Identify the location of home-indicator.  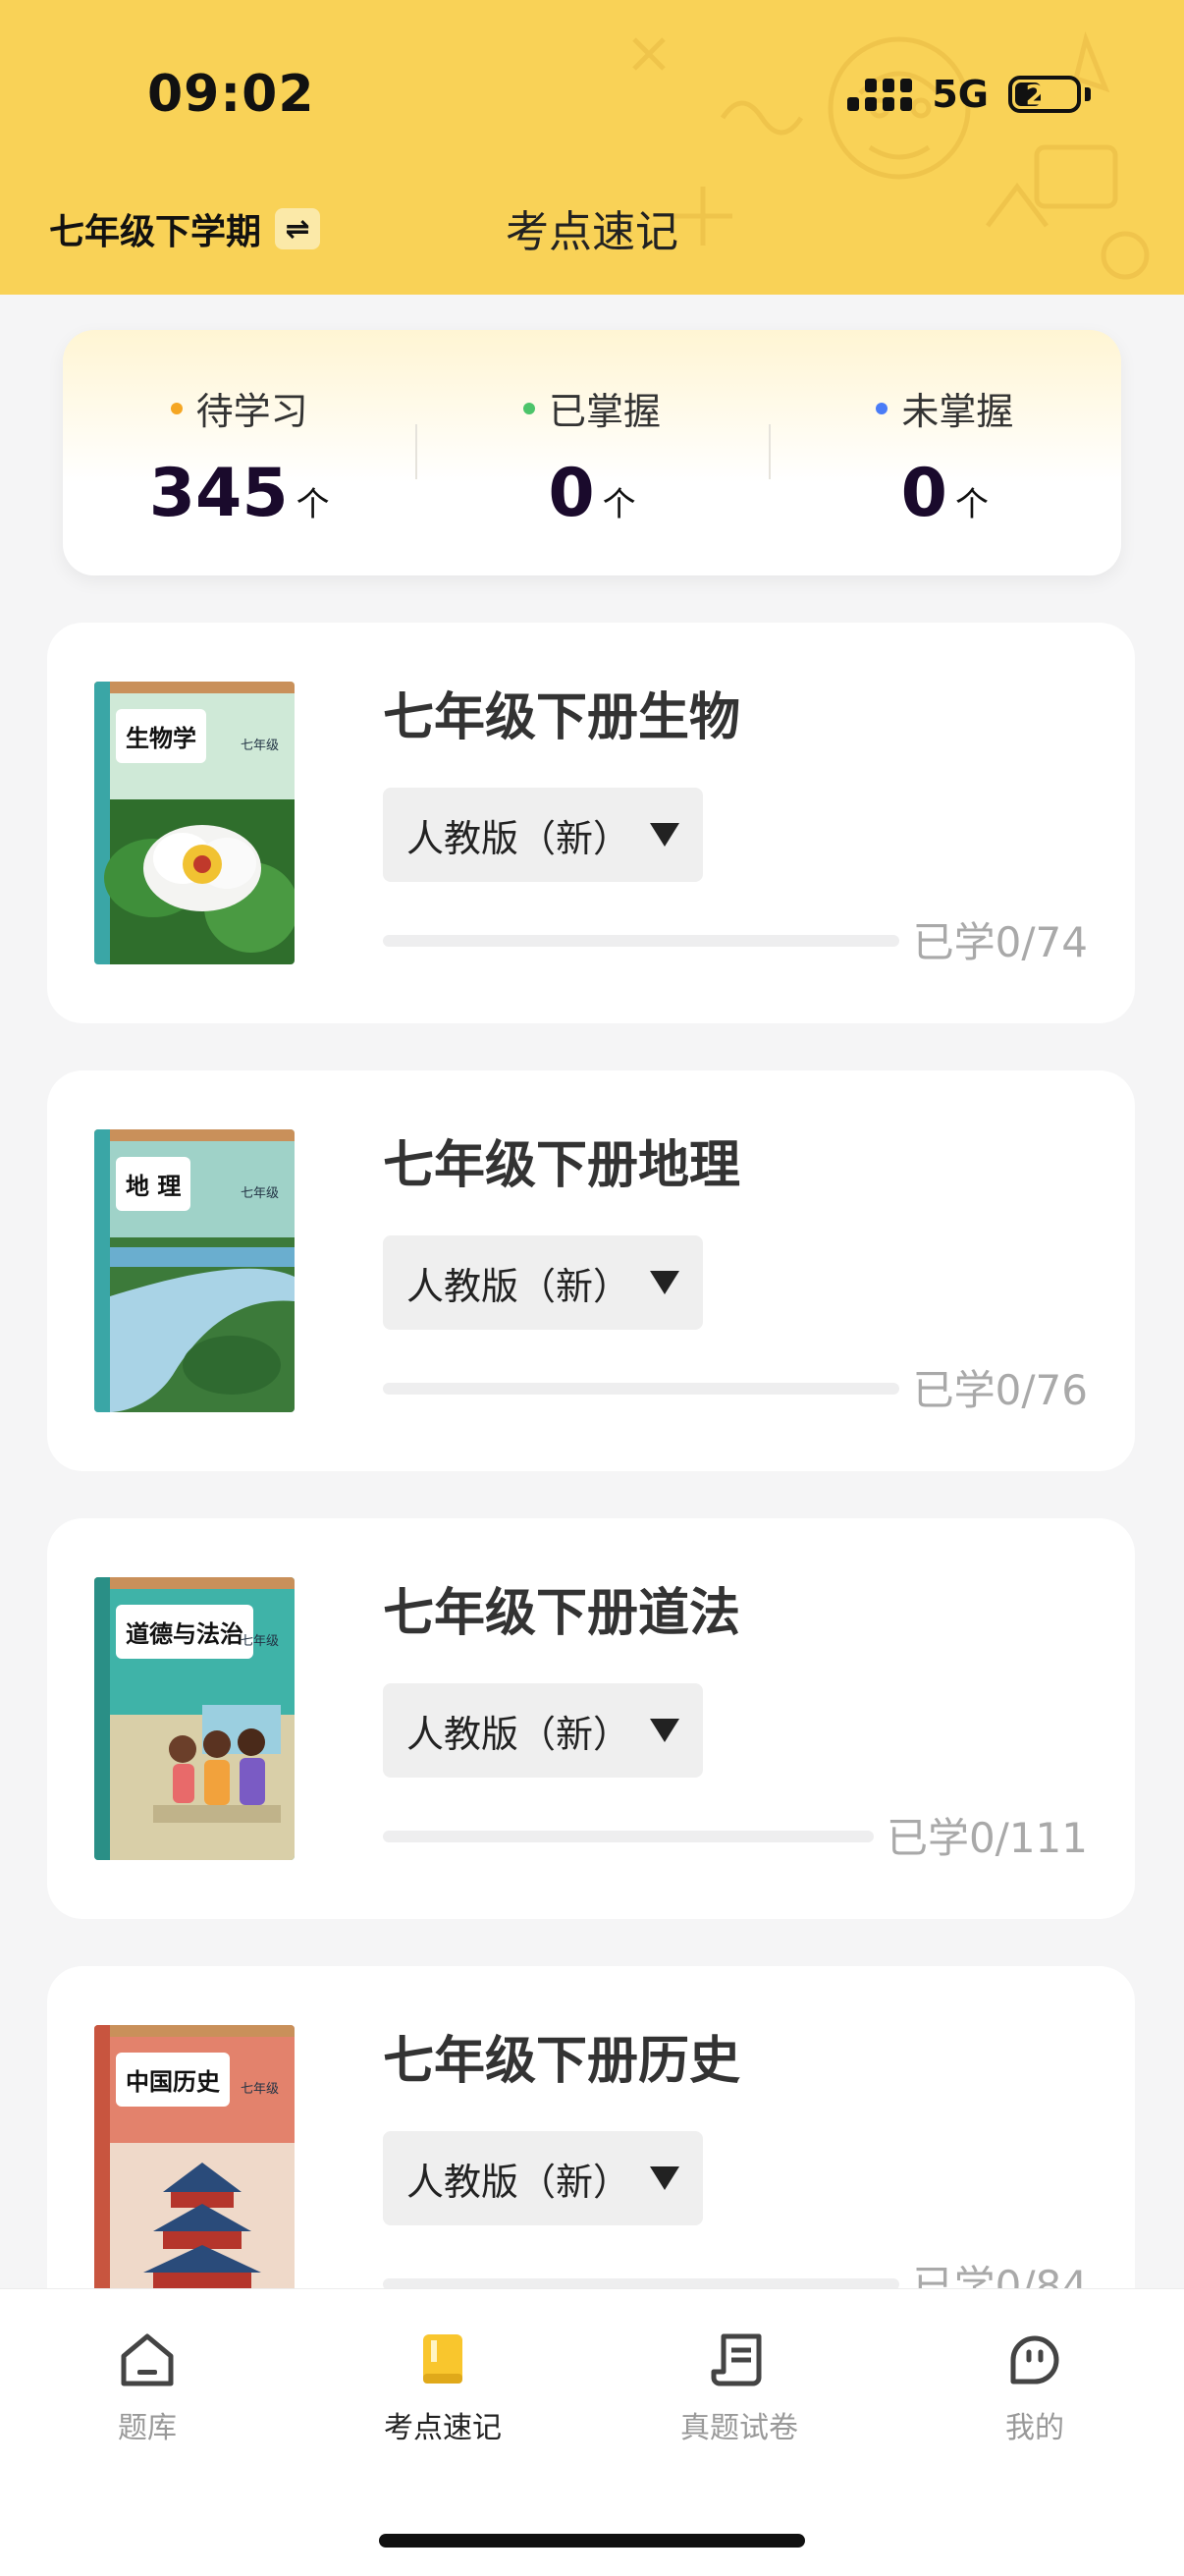
(592, 2541).